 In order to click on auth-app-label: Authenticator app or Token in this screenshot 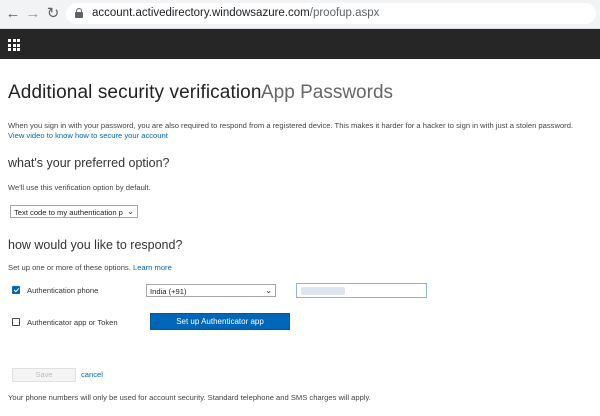, I will do `click(72, 322)`.